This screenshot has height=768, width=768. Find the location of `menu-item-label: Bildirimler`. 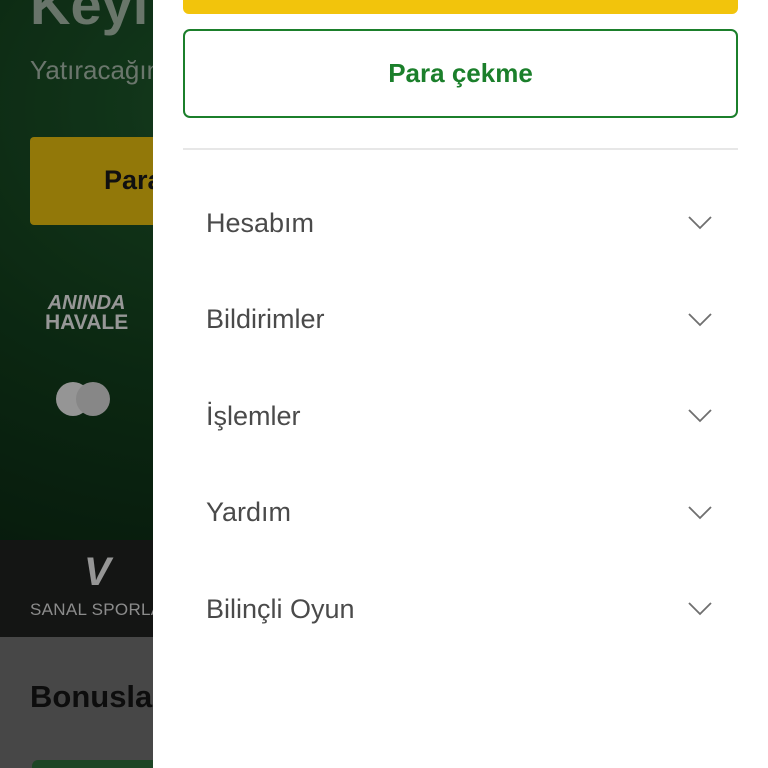

menu-item-label: Bildirimler is located at coordinates (265, 319).